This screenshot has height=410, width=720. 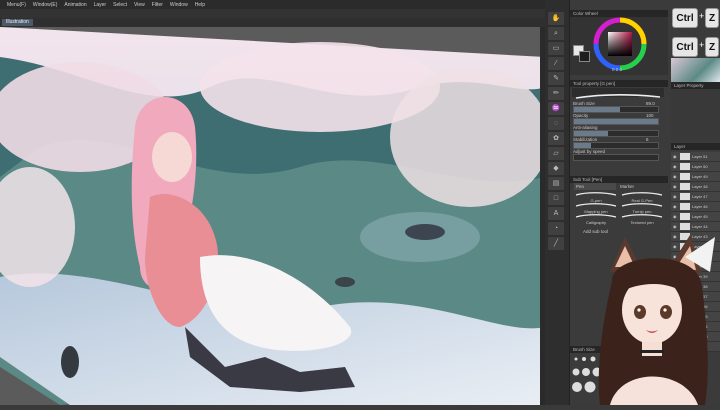 I want to click on layer-name: Layer 44, so click(x=700, y=226).